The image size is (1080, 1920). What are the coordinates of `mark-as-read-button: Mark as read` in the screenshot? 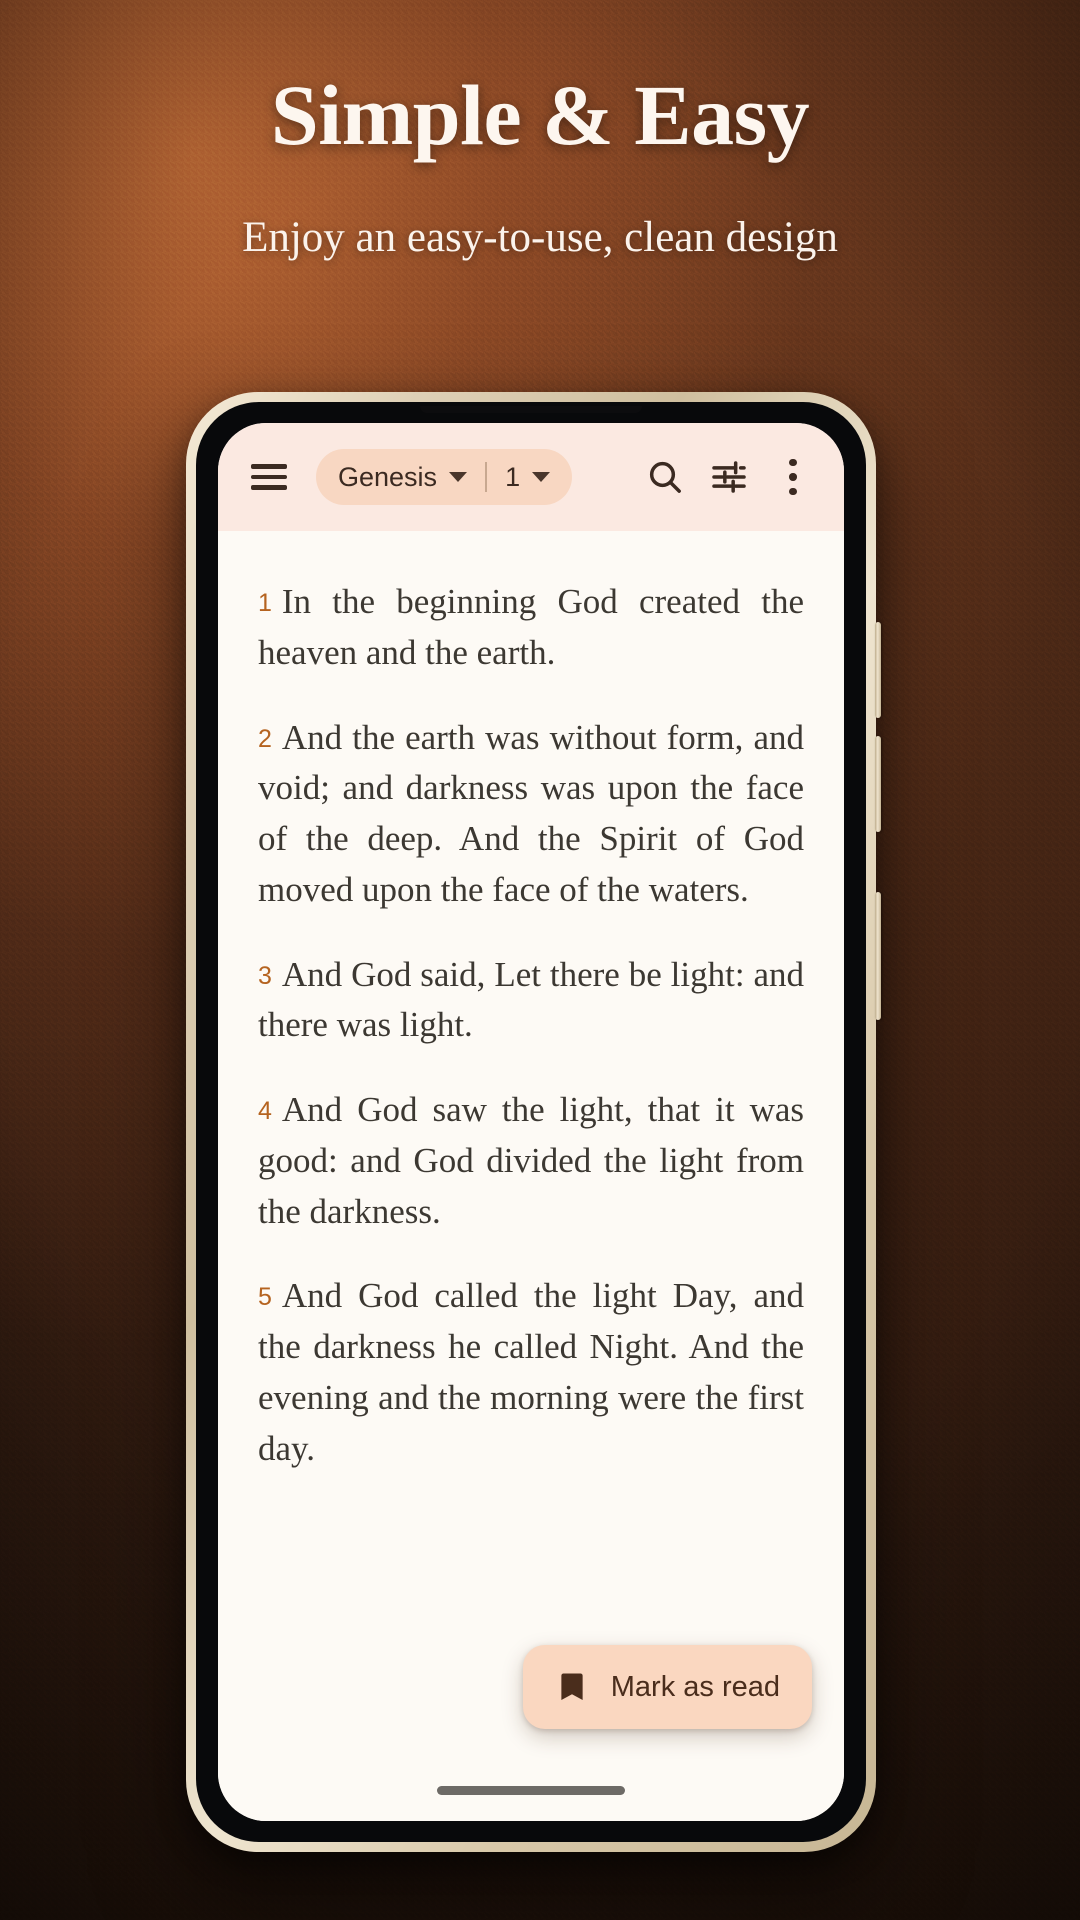 It's located at (667, 1687).